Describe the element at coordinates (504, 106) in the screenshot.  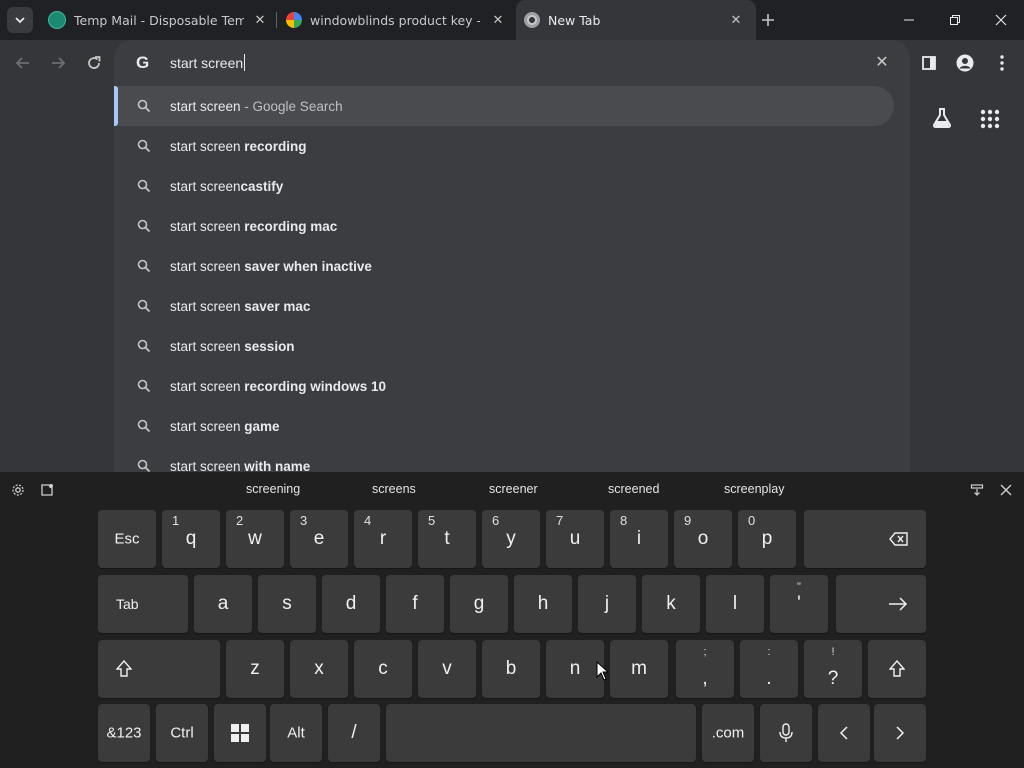
I see `suggestion-item: start screen - Google Search` at that location.